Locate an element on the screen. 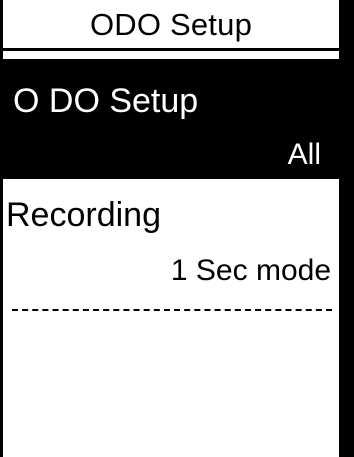  page-title: ODO Setup is located at coordinates (171, 24).